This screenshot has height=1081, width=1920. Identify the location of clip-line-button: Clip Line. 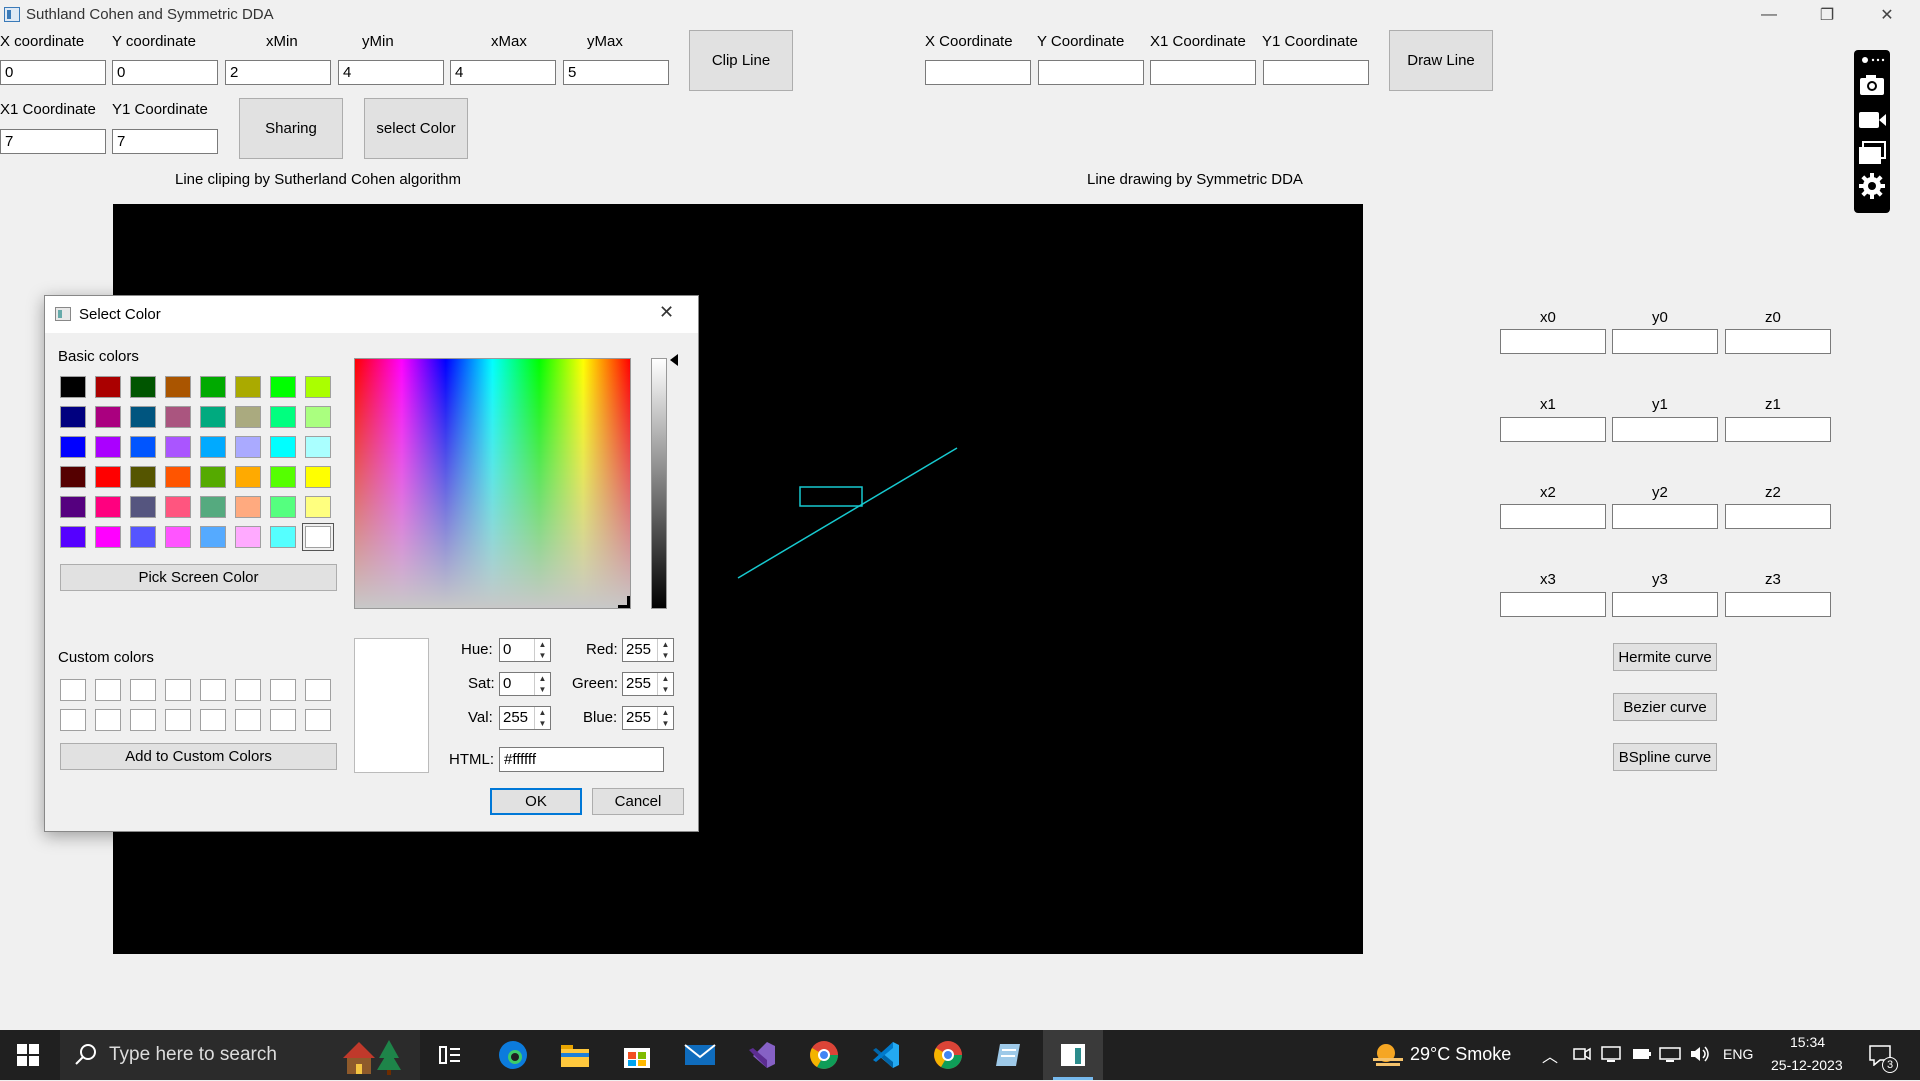
(741, 60).